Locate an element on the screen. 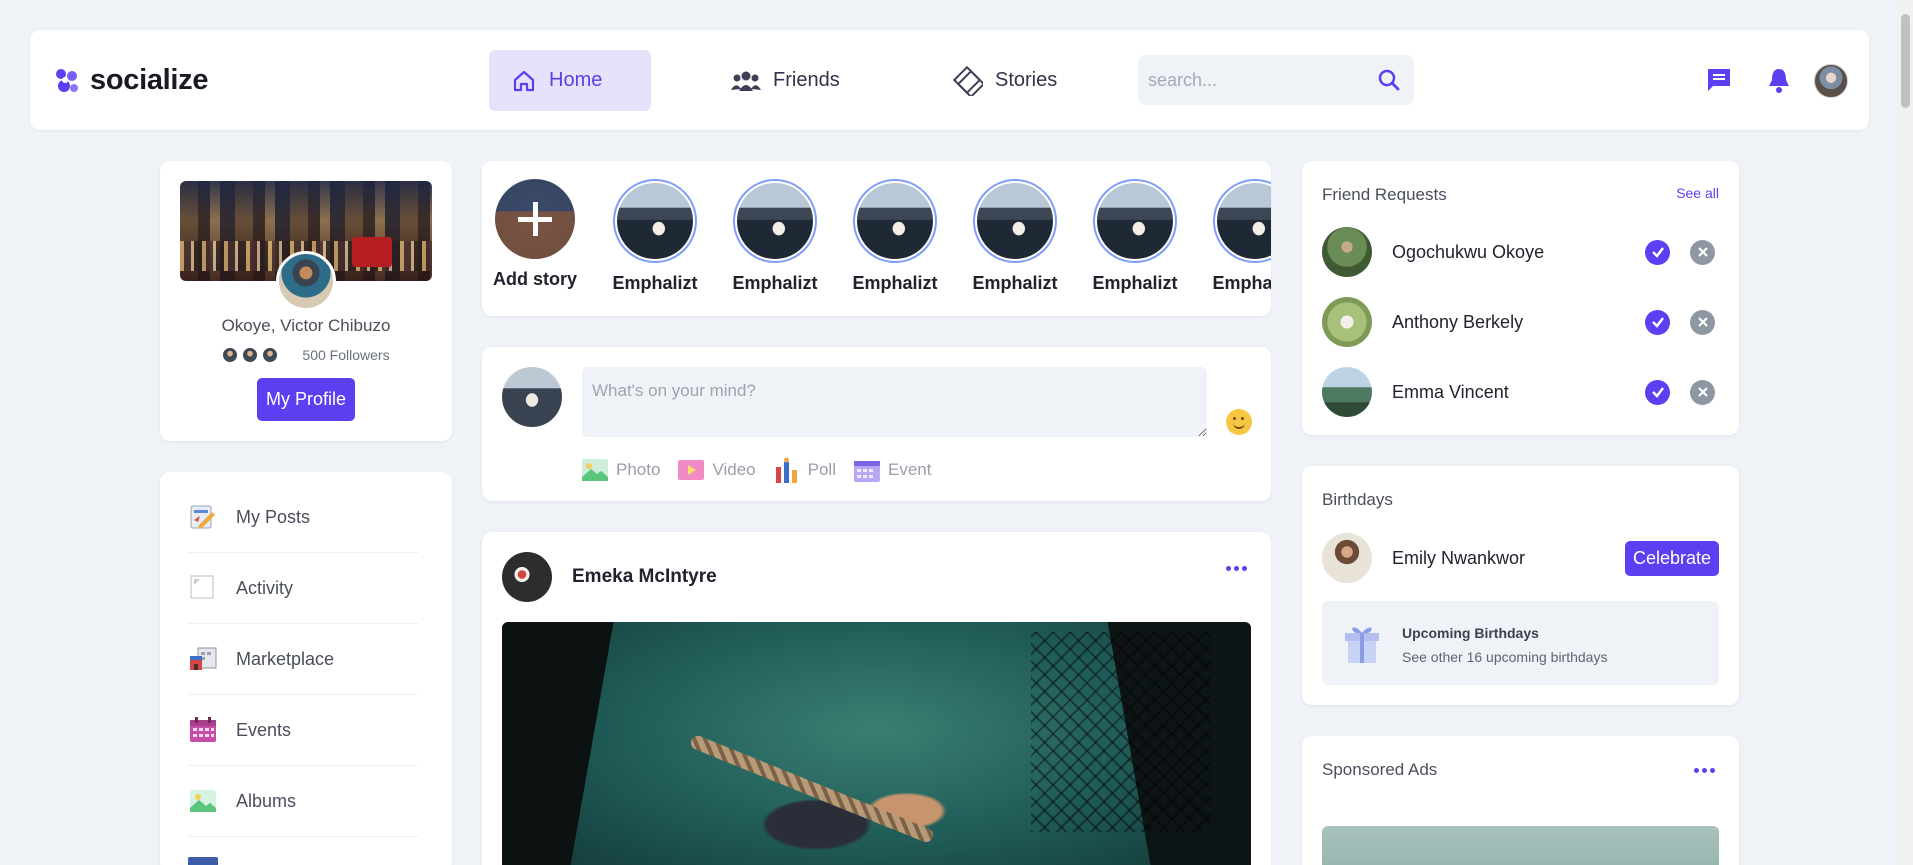  upcoming-birthdays-title: Upcoming Birthdays is located at coordinates (1470, 633).